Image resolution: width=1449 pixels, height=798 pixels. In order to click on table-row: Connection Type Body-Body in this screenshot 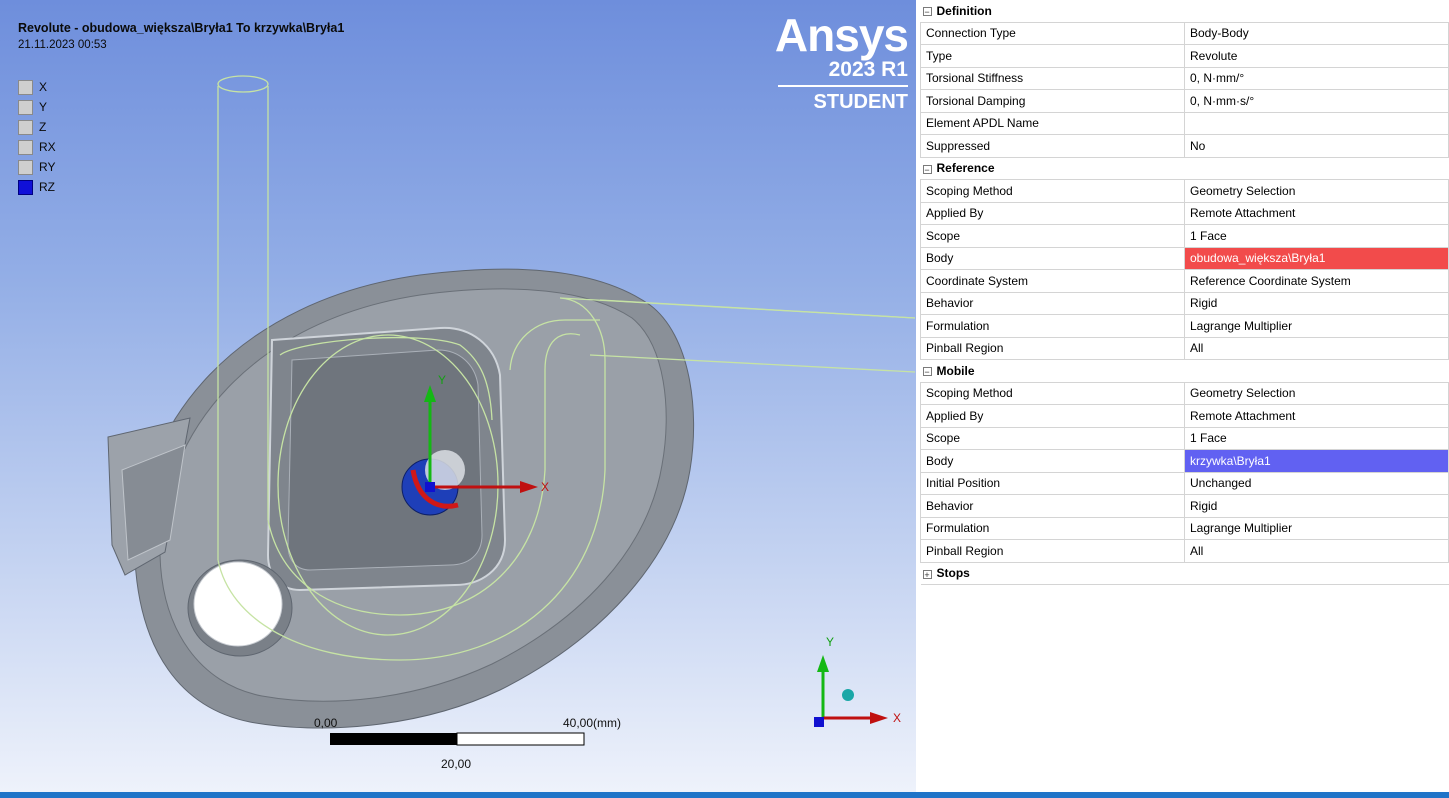, I will do `click(1184, 33)`.